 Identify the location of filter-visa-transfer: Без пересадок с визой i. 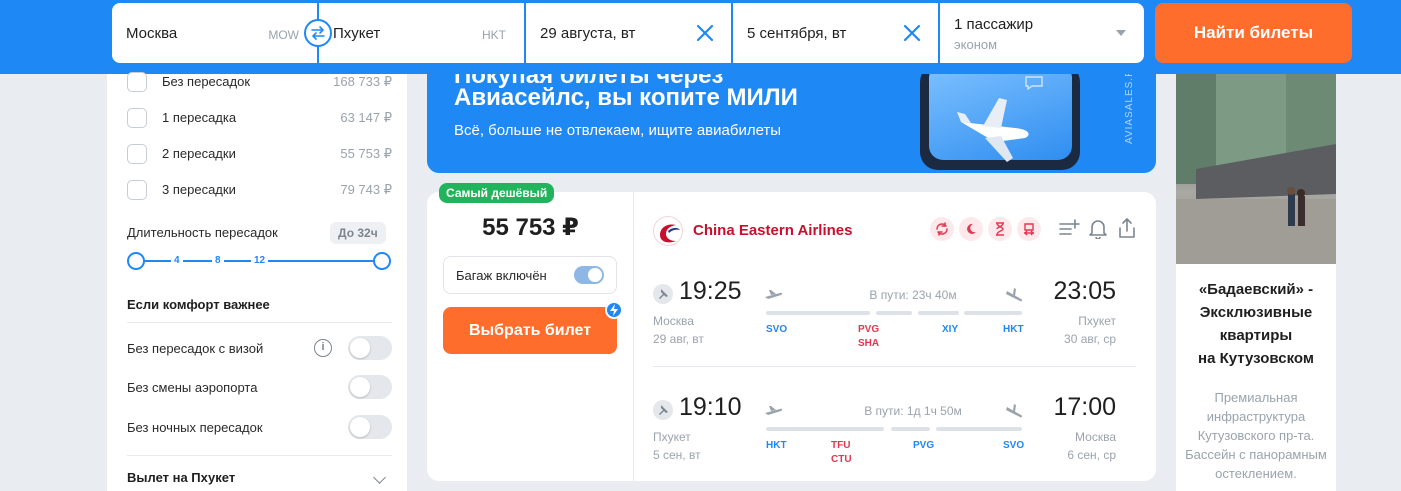
(259, 348).